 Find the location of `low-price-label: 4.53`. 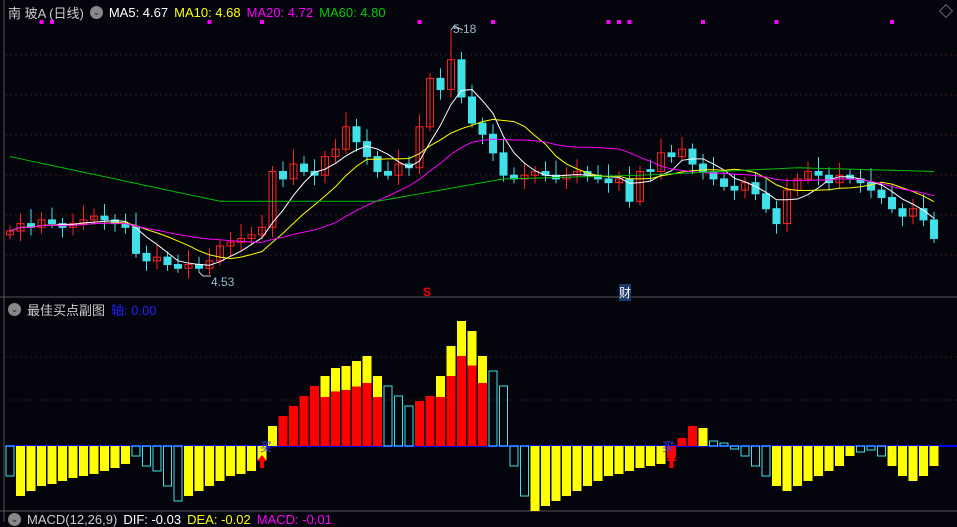

low-price-label: 4.53 is located at coordinates (223, 282).